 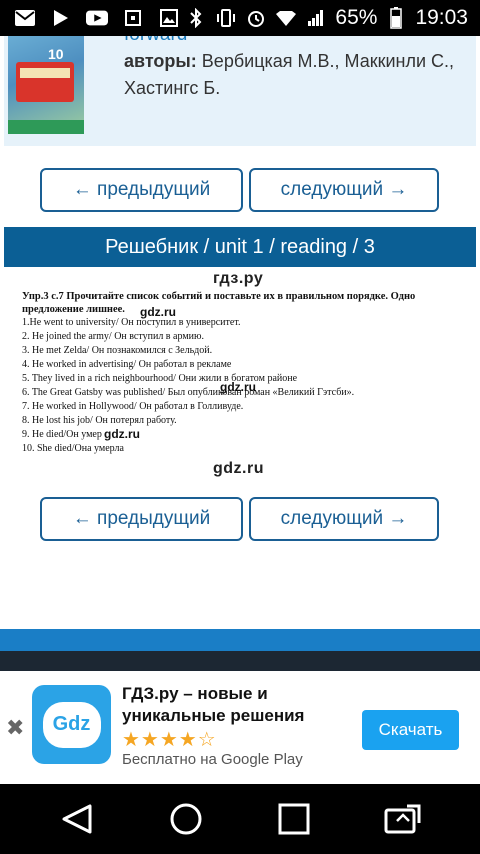 I want to click on ad-subtitle: Бесплатно на Google Play, so click(x=212, y=759).